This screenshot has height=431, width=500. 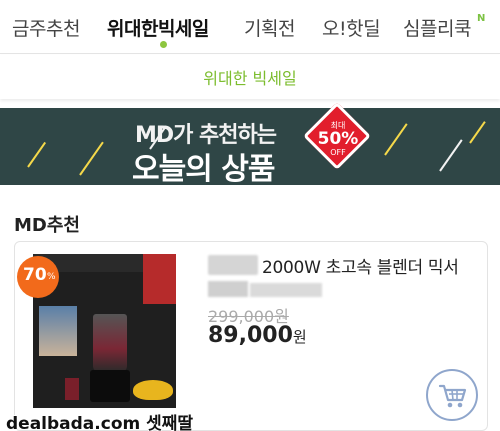 I want to click on sale-price-number: 89,000, so click(x=250, y=335).